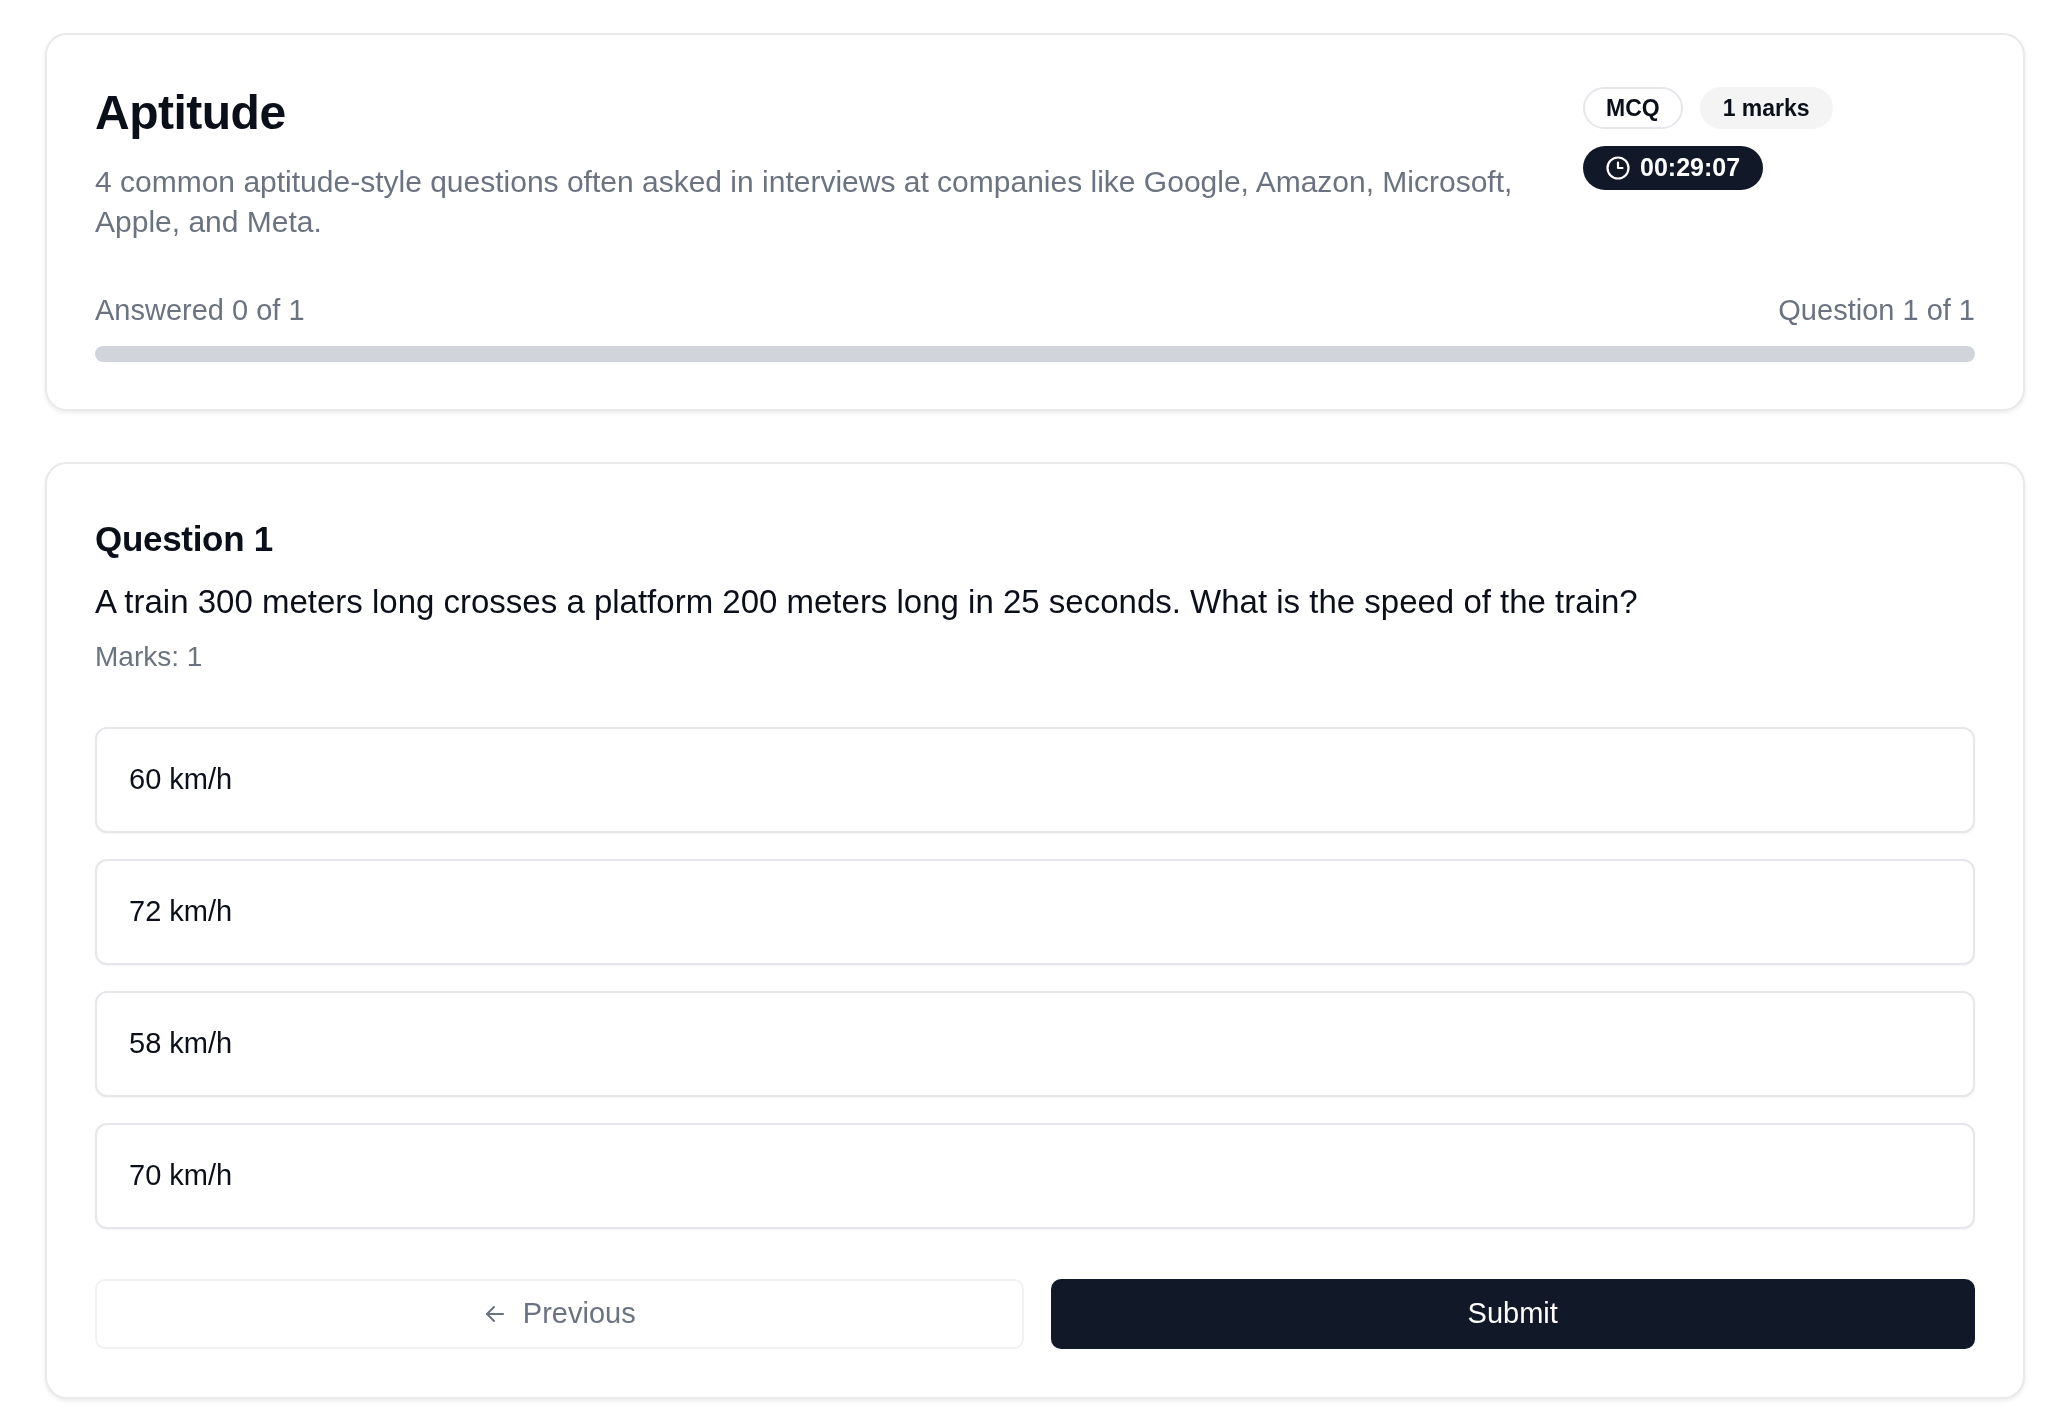 The width and height of the screenshot is (2070, 1420). What do you see at coordinates (200, 310) in the screenshot?
I see `answered-count: Answered 0 of 1` at bounding box center [200, 310].